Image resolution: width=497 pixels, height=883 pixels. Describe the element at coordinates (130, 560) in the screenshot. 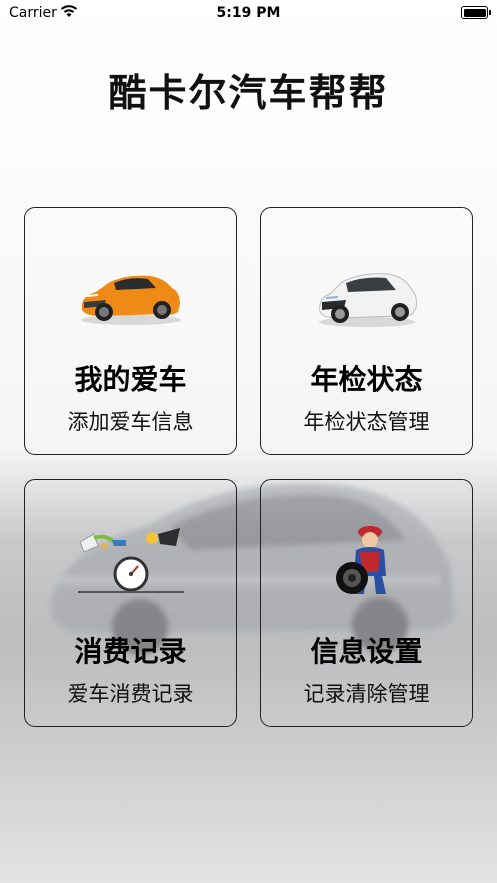

I see `fuel-payment-icon` at that location.